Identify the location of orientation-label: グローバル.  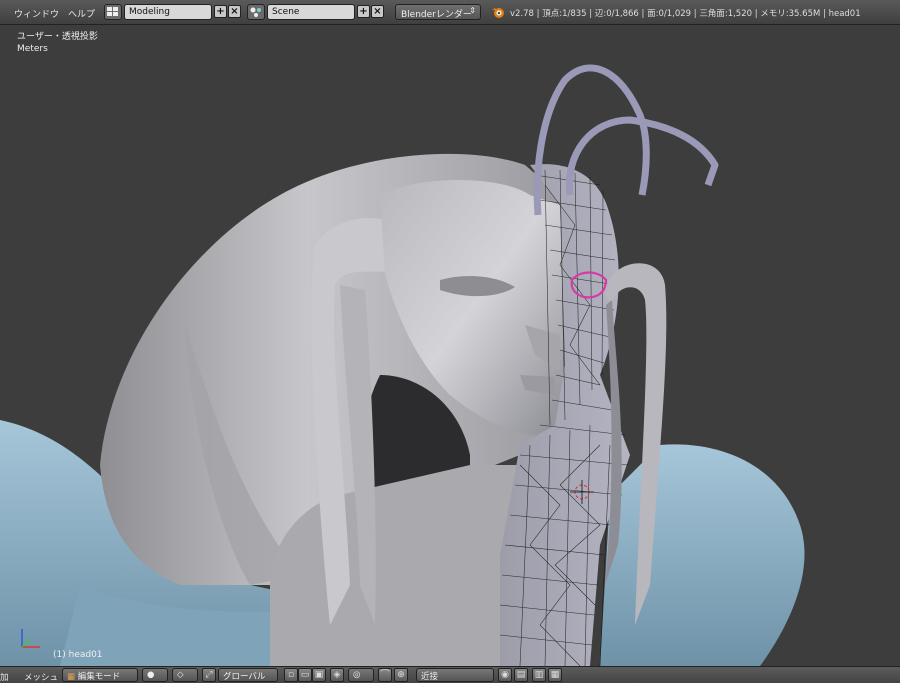
(244, 677).